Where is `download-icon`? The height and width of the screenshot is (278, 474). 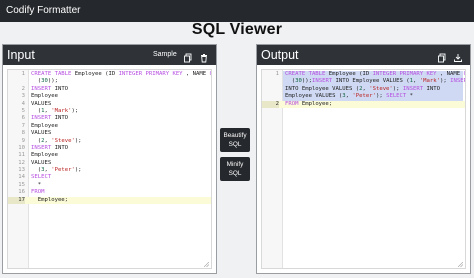
download-icon is located at coordinates (458, 56).